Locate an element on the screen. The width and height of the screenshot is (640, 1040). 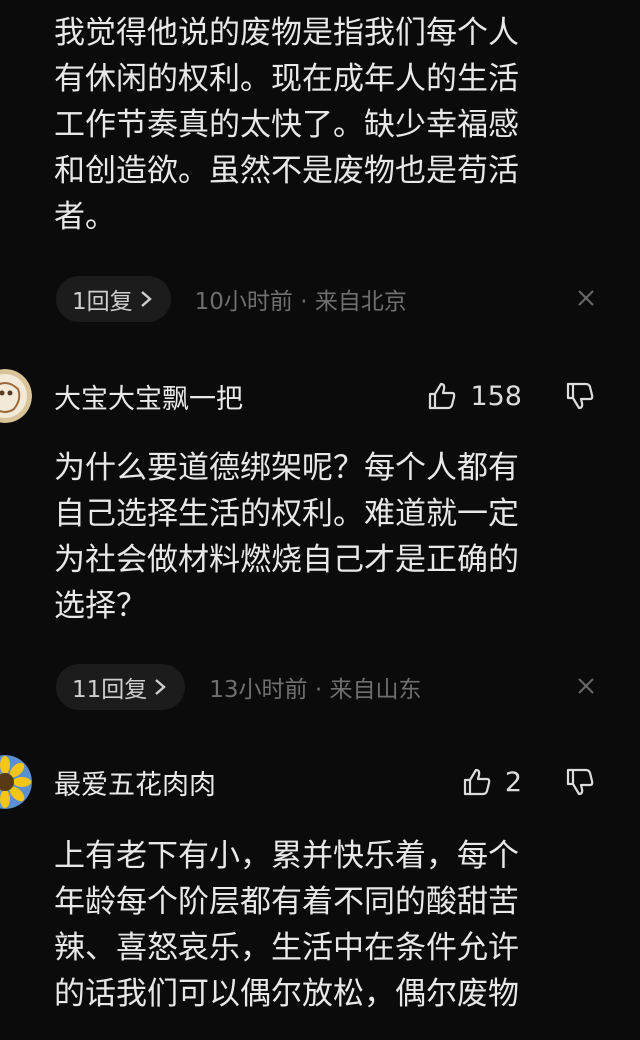
reply-button: 11回复 is located at coordinates (121, 687).